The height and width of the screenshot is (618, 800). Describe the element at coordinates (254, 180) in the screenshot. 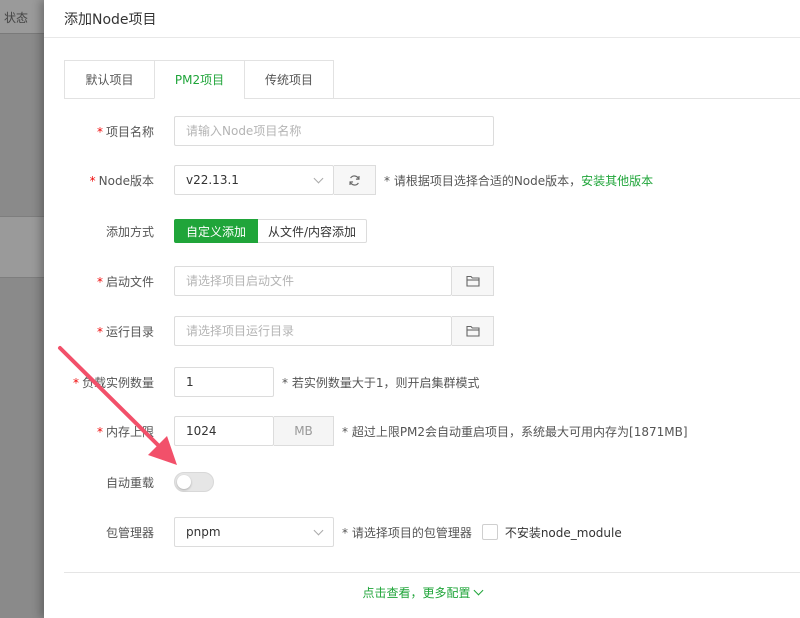

I see `node-version-select: v22.13.1` at that location.